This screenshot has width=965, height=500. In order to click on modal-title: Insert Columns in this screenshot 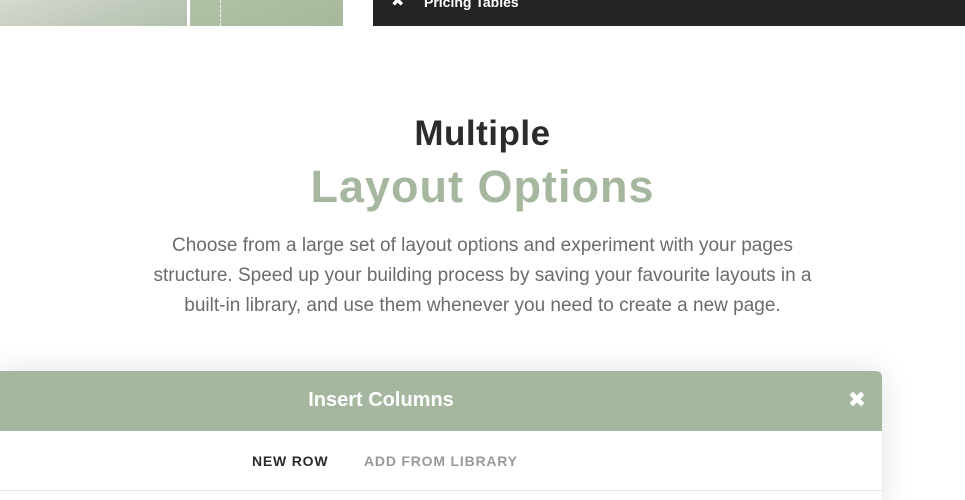, I will do `click(381, 400)`.